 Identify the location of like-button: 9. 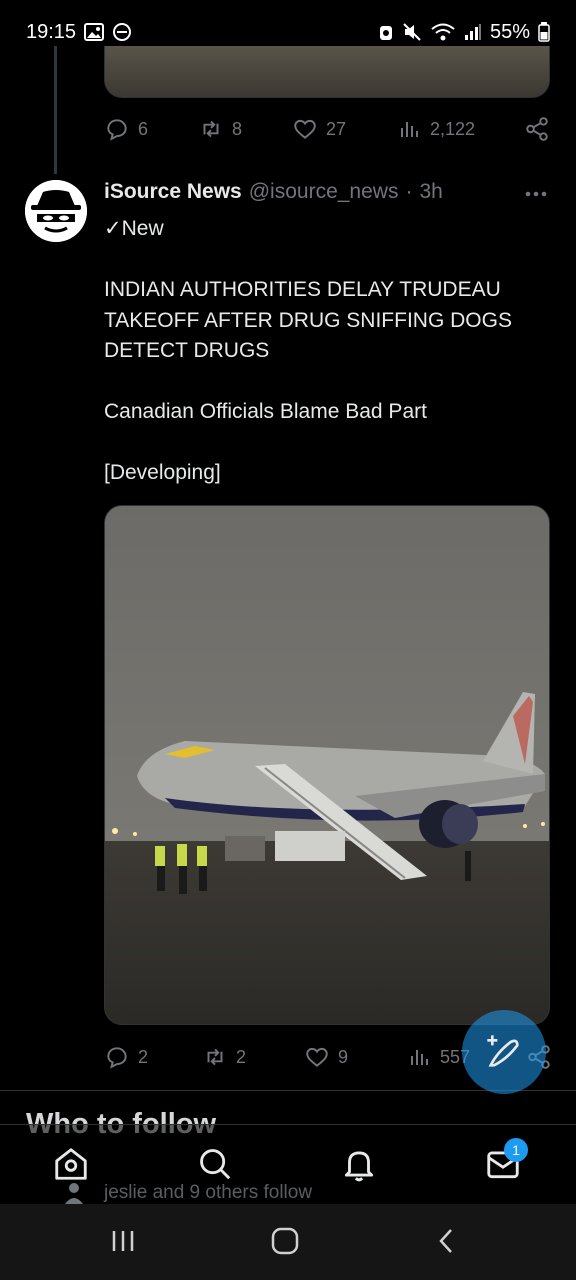
(356, 1057).